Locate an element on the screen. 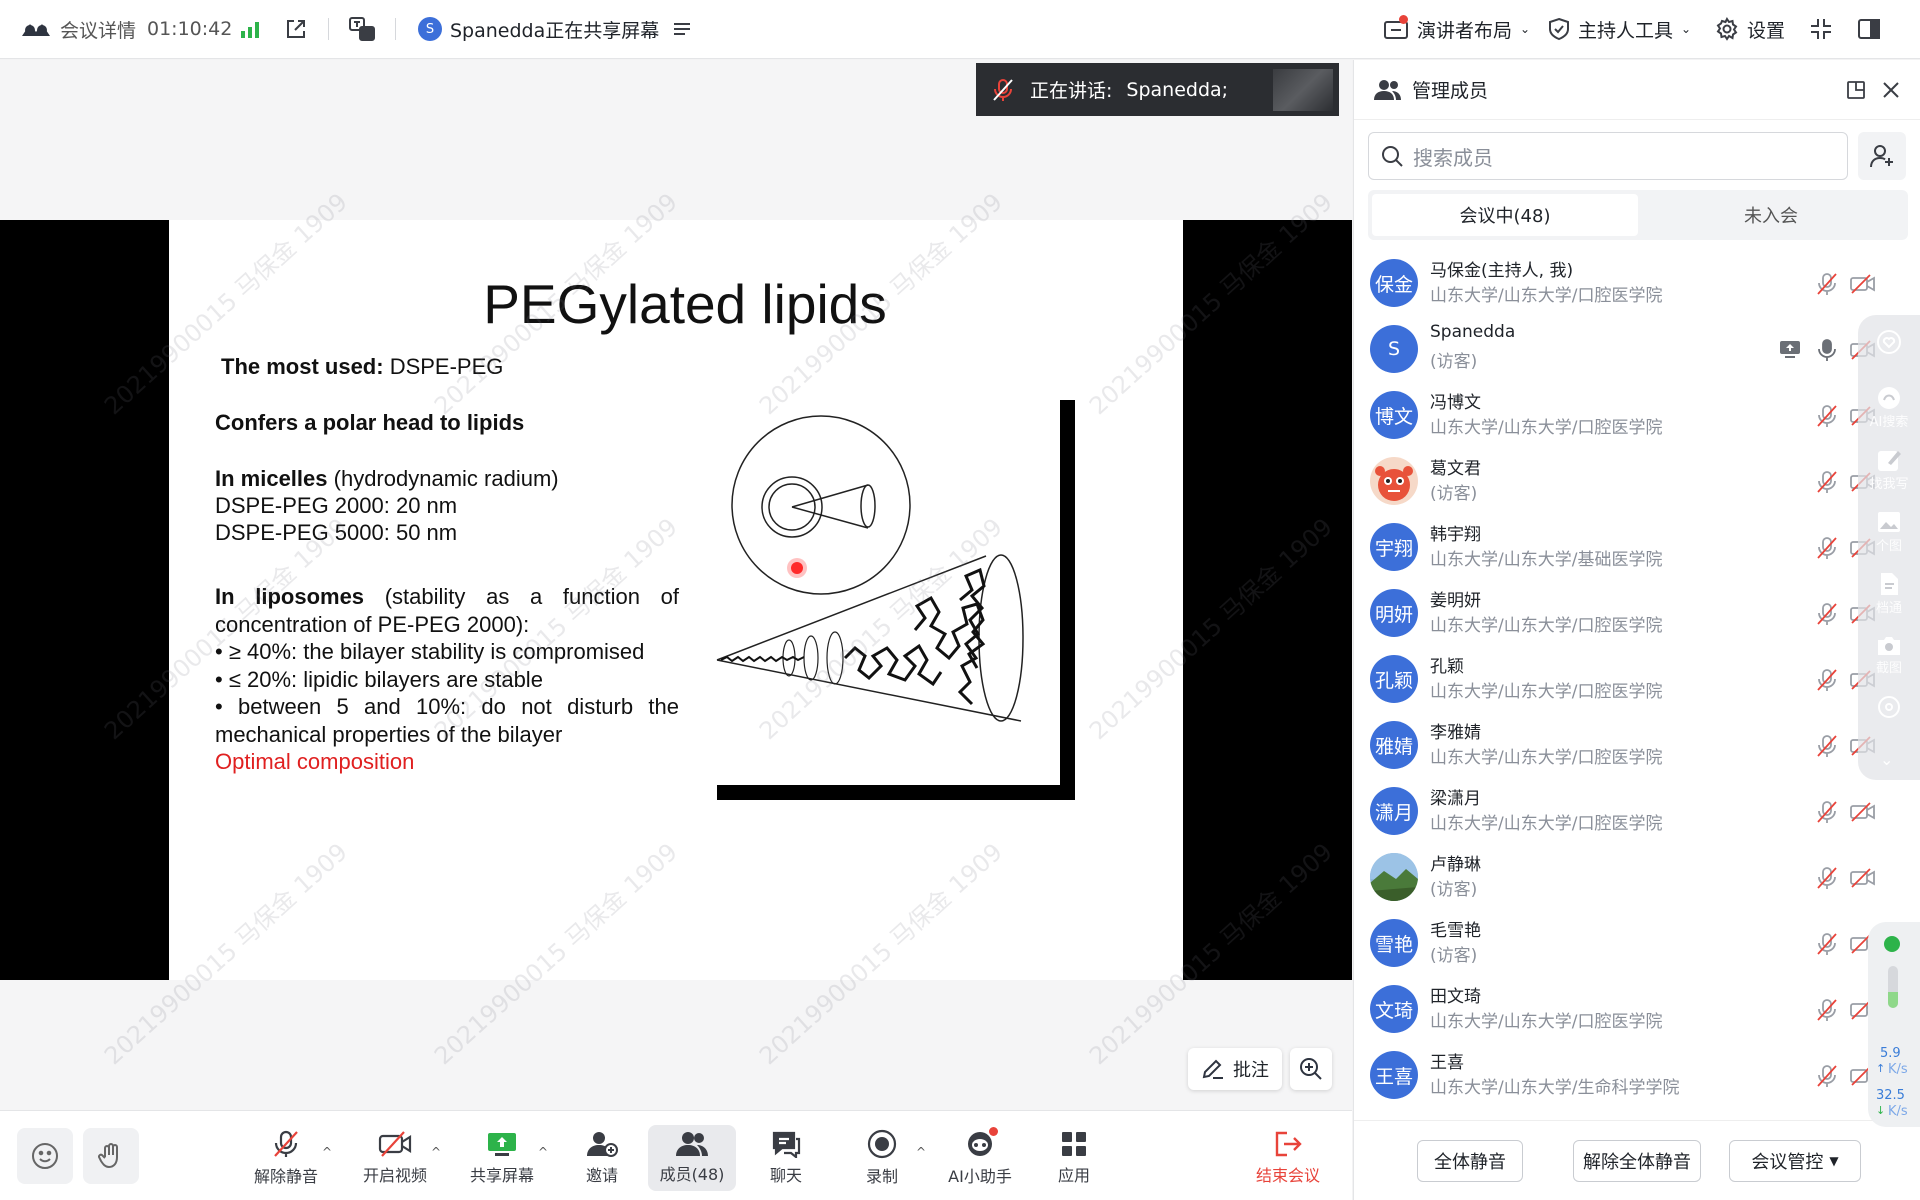 This screenshot has height=1200, width=1920. member-name: 田文琦 is located at coordinates (1455, 997).